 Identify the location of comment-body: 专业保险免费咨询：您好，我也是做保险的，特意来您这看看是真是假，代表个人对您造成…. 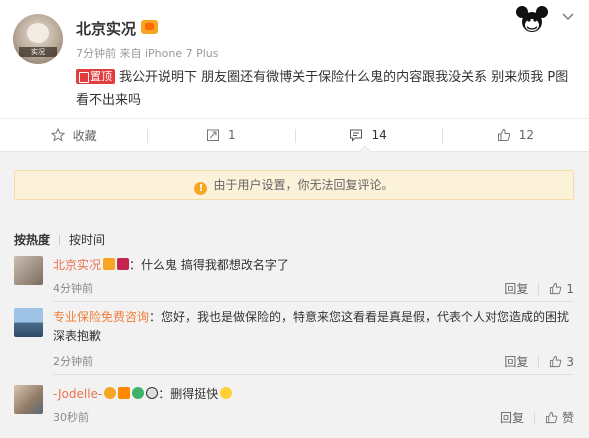
(313, 327).